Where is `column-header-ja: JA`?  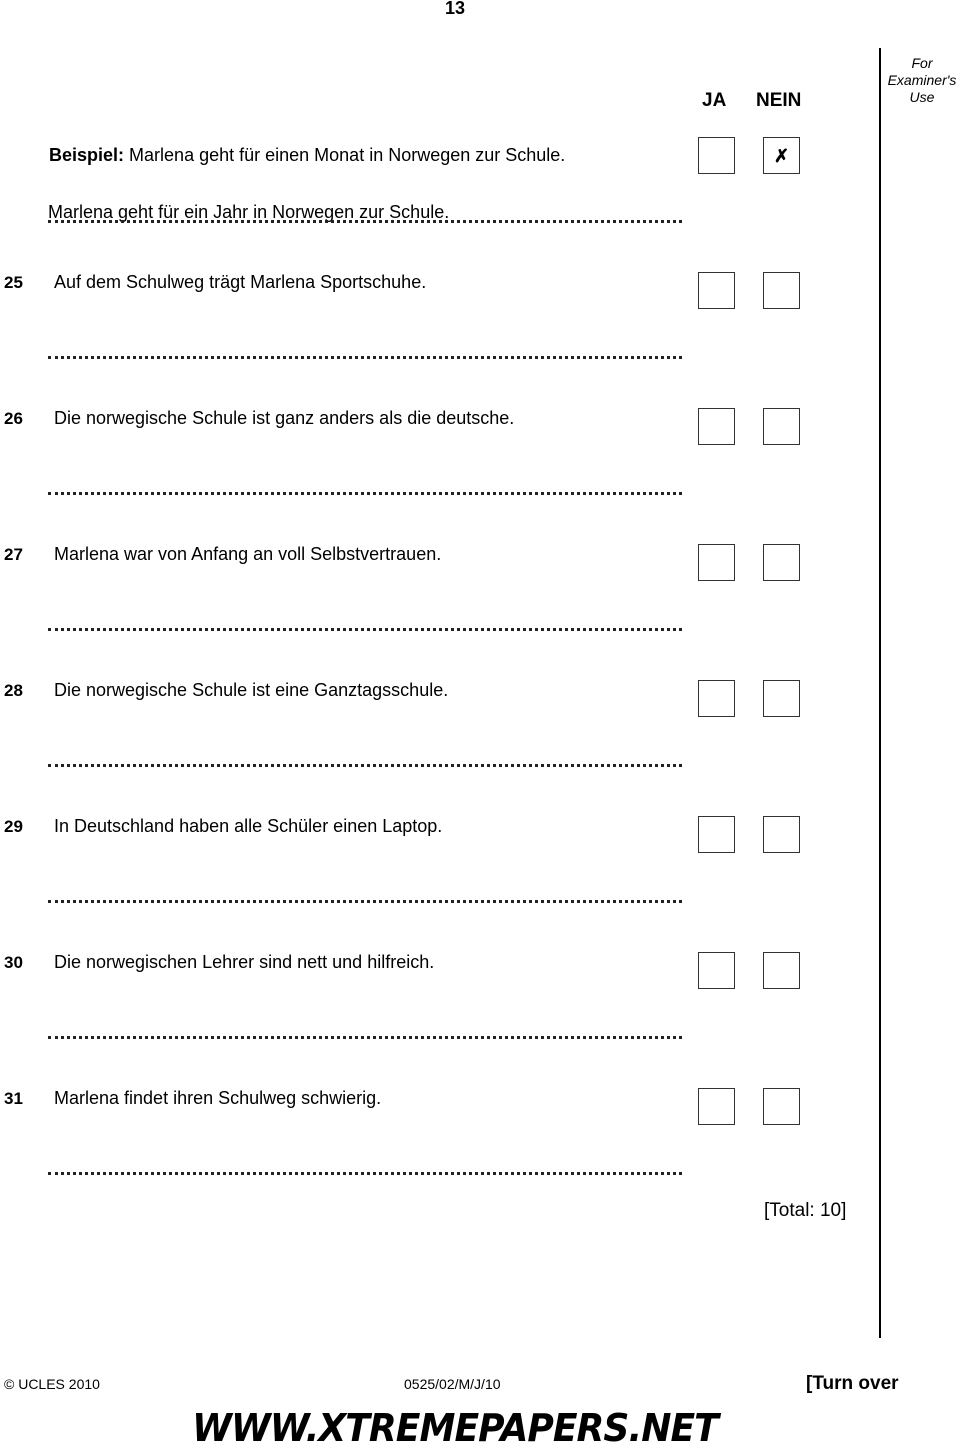
column-header-ja: JA is located at coordinates (714, 100).